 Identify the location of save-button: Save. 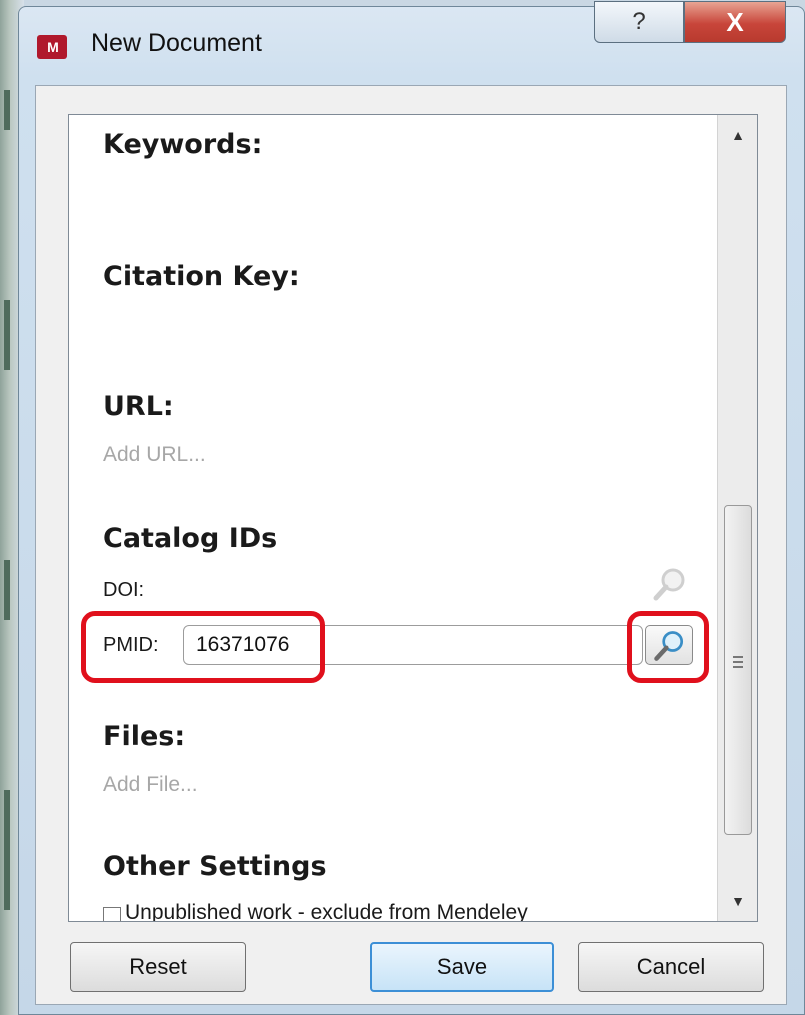
(462, 967).